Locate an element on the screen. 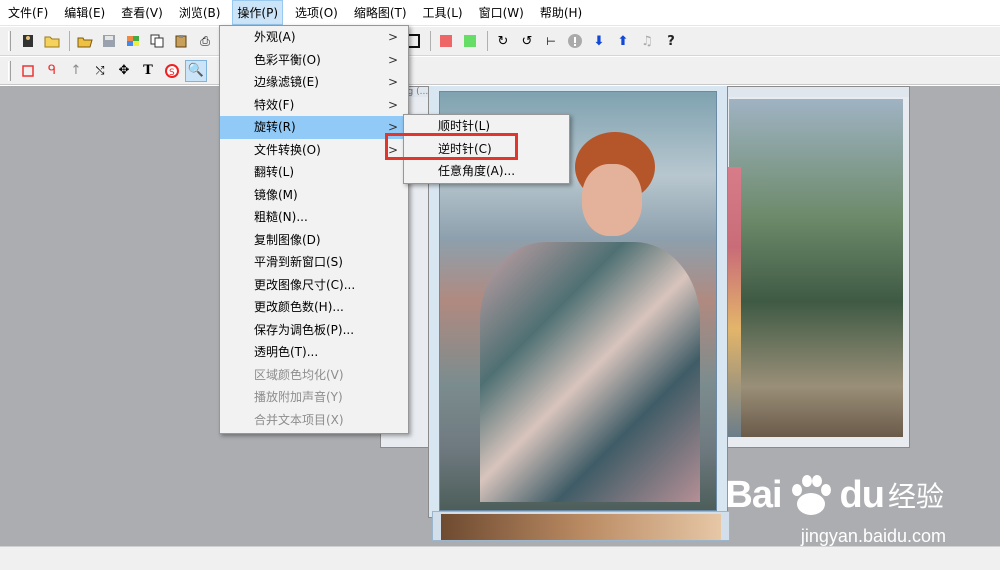 This screenshot has width=1000, height=574. thumbnail-image is located at coordinates (581, 527).